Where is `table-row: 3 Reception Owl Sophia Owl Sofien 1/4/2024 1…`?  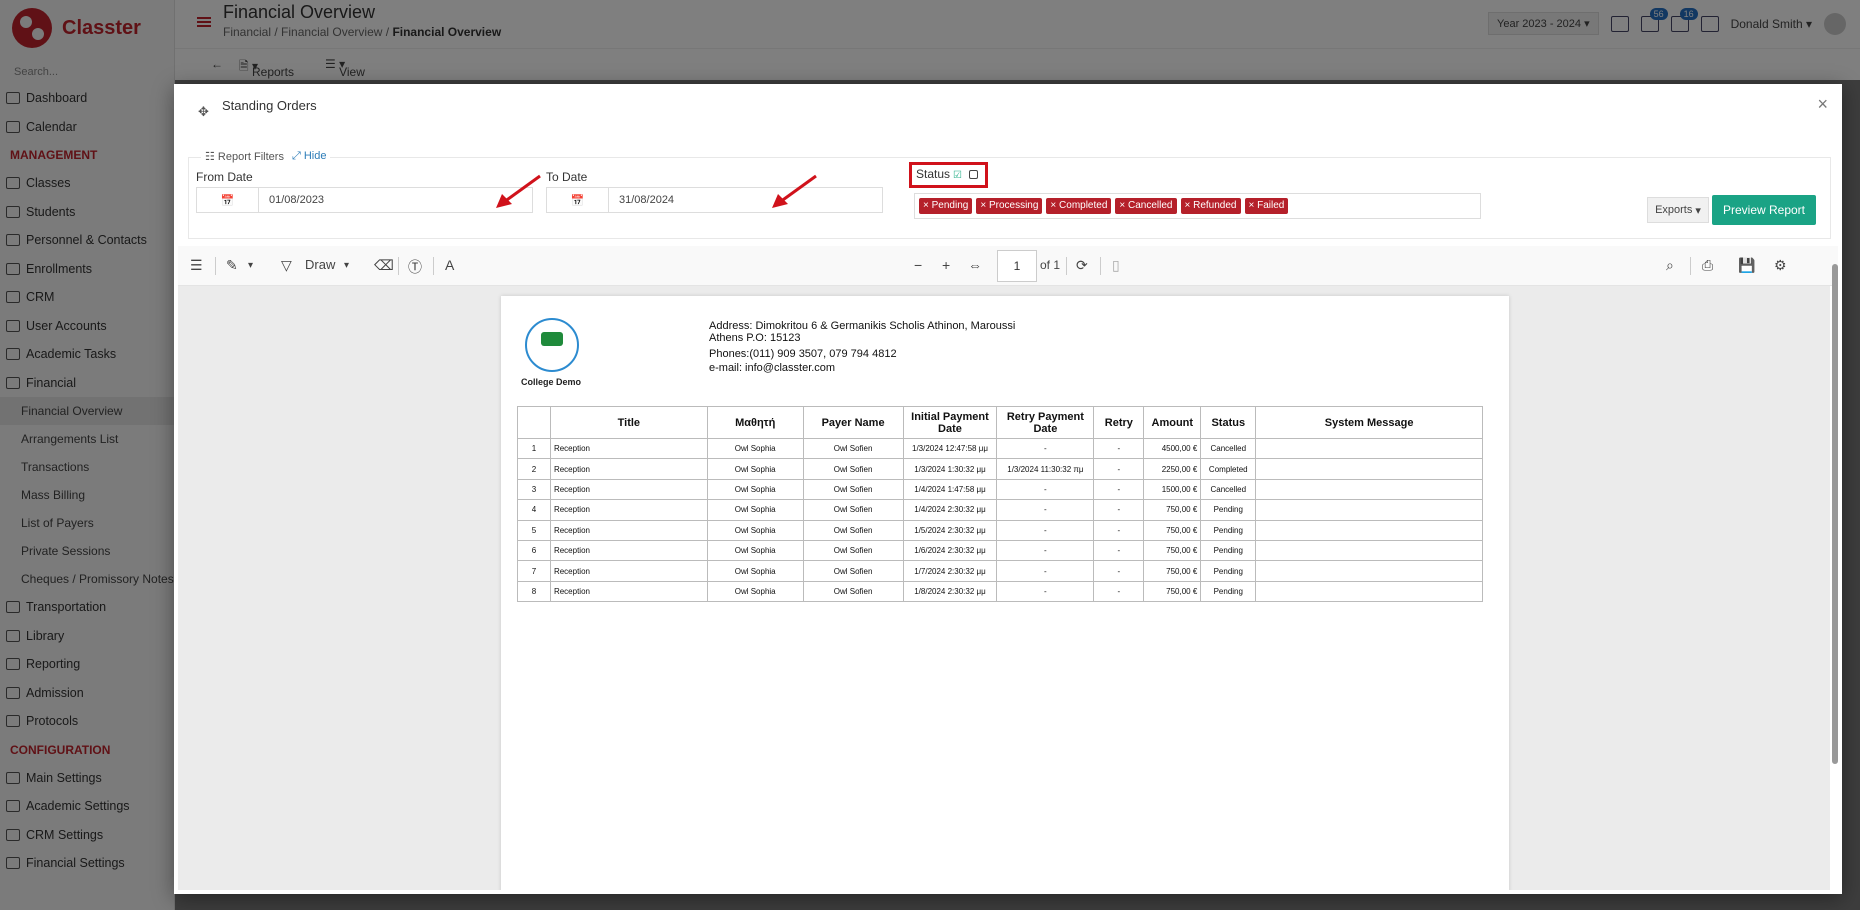 table-row: 3 Reception Owl Sophia Owl Sofien 1/4/2024 1… is located at coordinates (1000, 489).